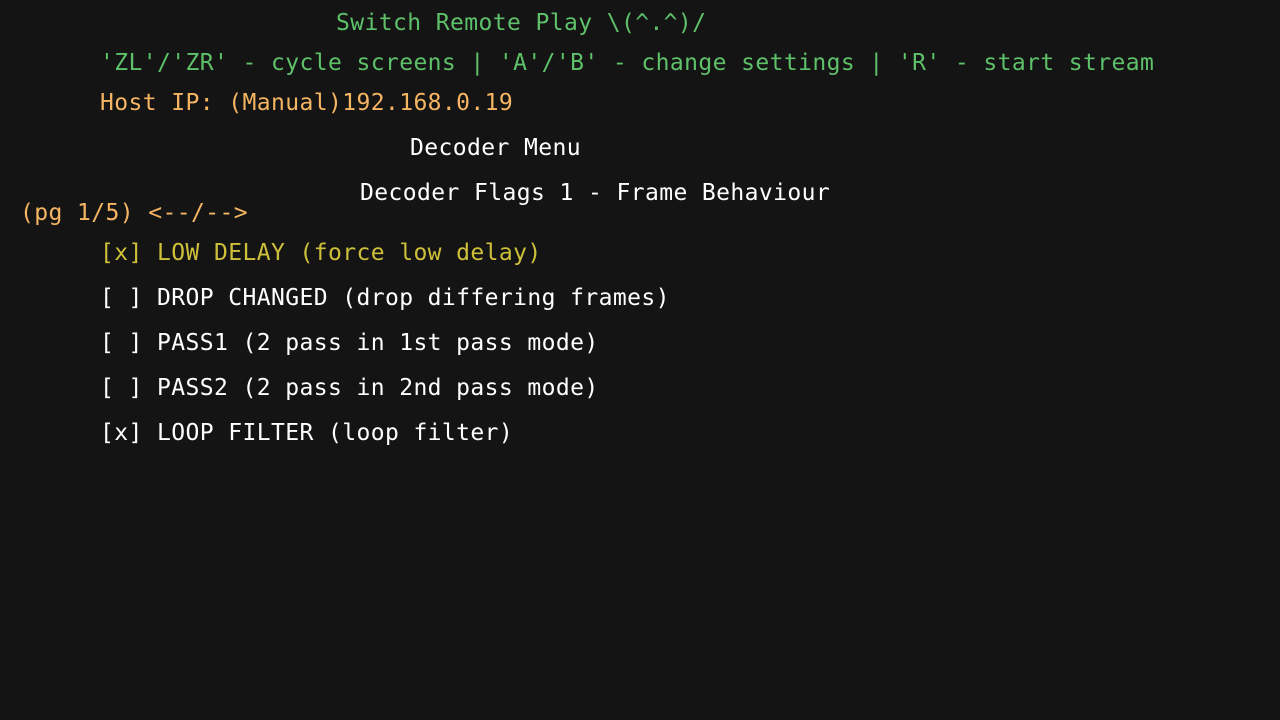 Image resolution: width=1280 pixels, height=720 pixels. What do you see at coordinates (349, 343) in the screenshot?
I see `flag-pass1-option: [ ] PASS1 (2 pass in 1st pass mode)` at bounding box center [349, 343].